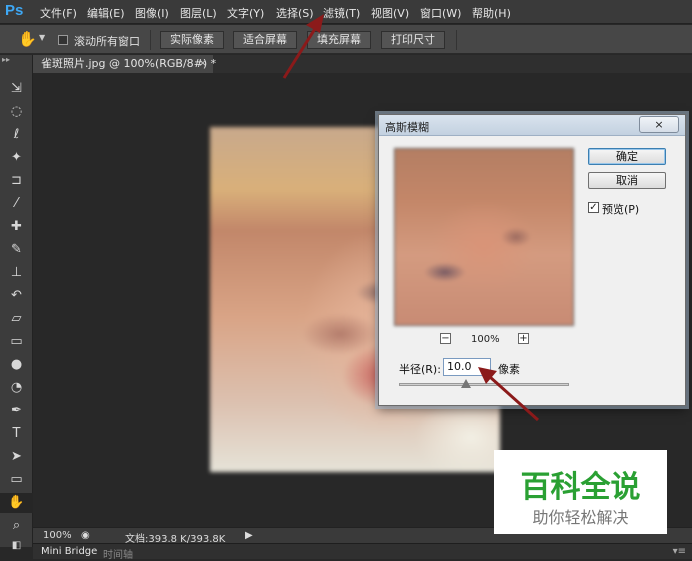  What do you see at coordinates (580, 517) in the screenshot?
I see `watermark-subtitle: 助你轻松解决` at bounding box center [580, 517].